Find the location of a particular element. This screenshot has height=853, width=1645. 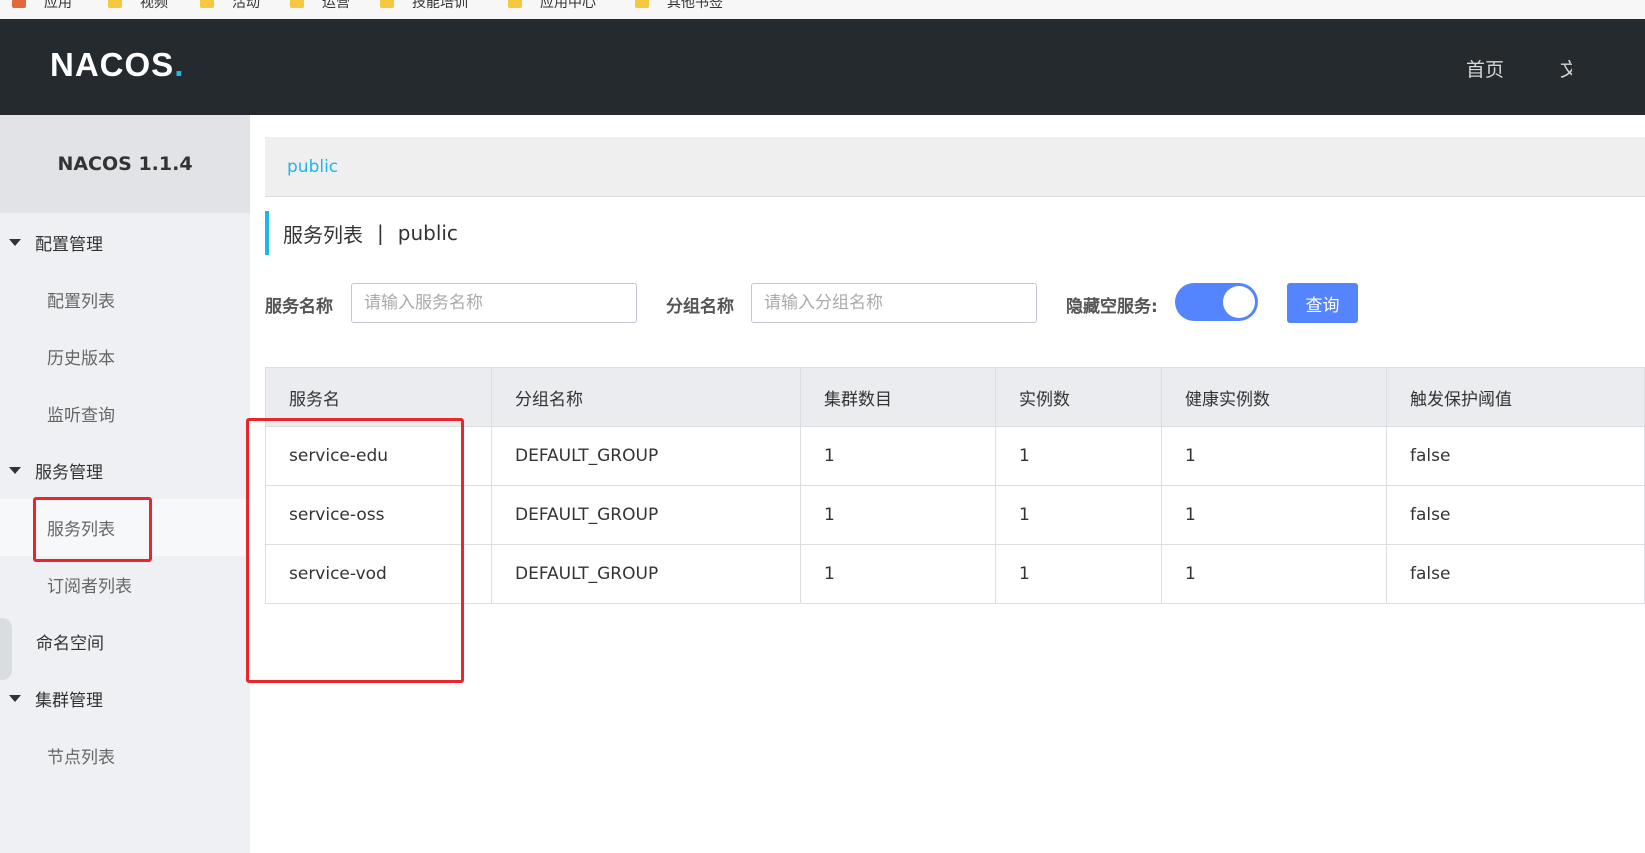

nav-home-link: 首页 is located at coordinates (1485, 68).